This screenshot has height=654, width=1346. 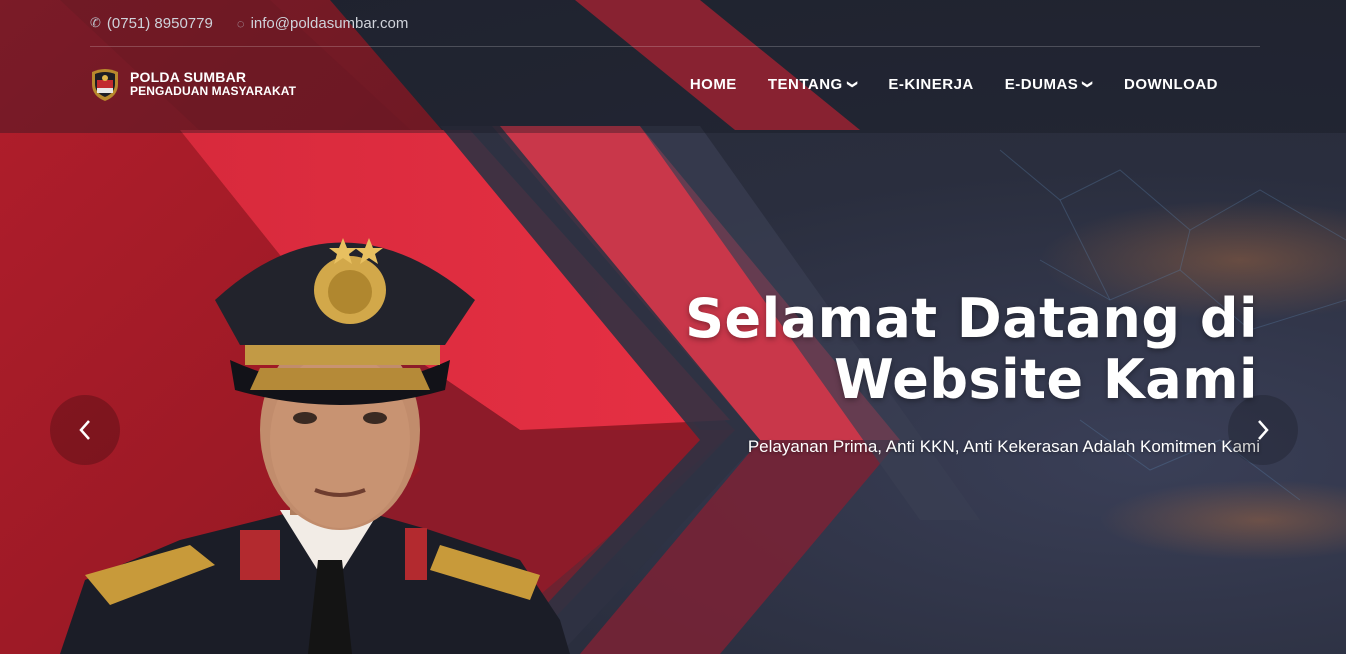 What do you see at coordinates (971, 318) in the screenshot?
I see `hero-title-line1: Selamat Datang di` at bounding box center [971, 318].